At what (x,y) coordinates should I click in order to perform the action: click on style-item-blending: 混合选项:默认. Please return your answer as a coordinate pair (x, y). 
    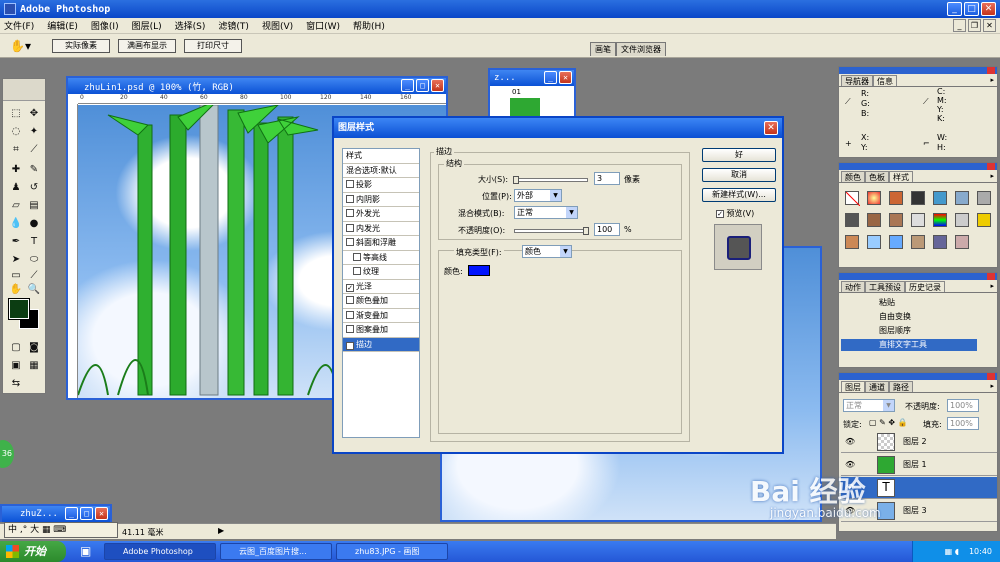
    Looking at the image, I should click on (381, 171).